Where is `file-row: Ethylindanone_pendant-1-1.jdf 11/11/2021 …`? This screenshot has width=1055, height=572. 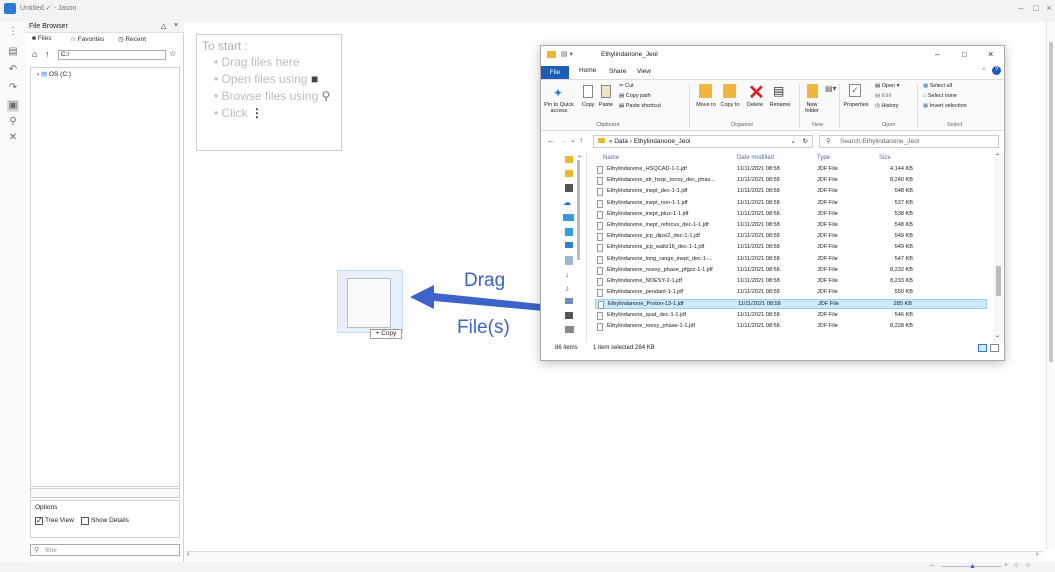
file-row: Ethylindanone_pendant-1-1.jdf 11/11/2021 … is located at coordinates (791, 293).